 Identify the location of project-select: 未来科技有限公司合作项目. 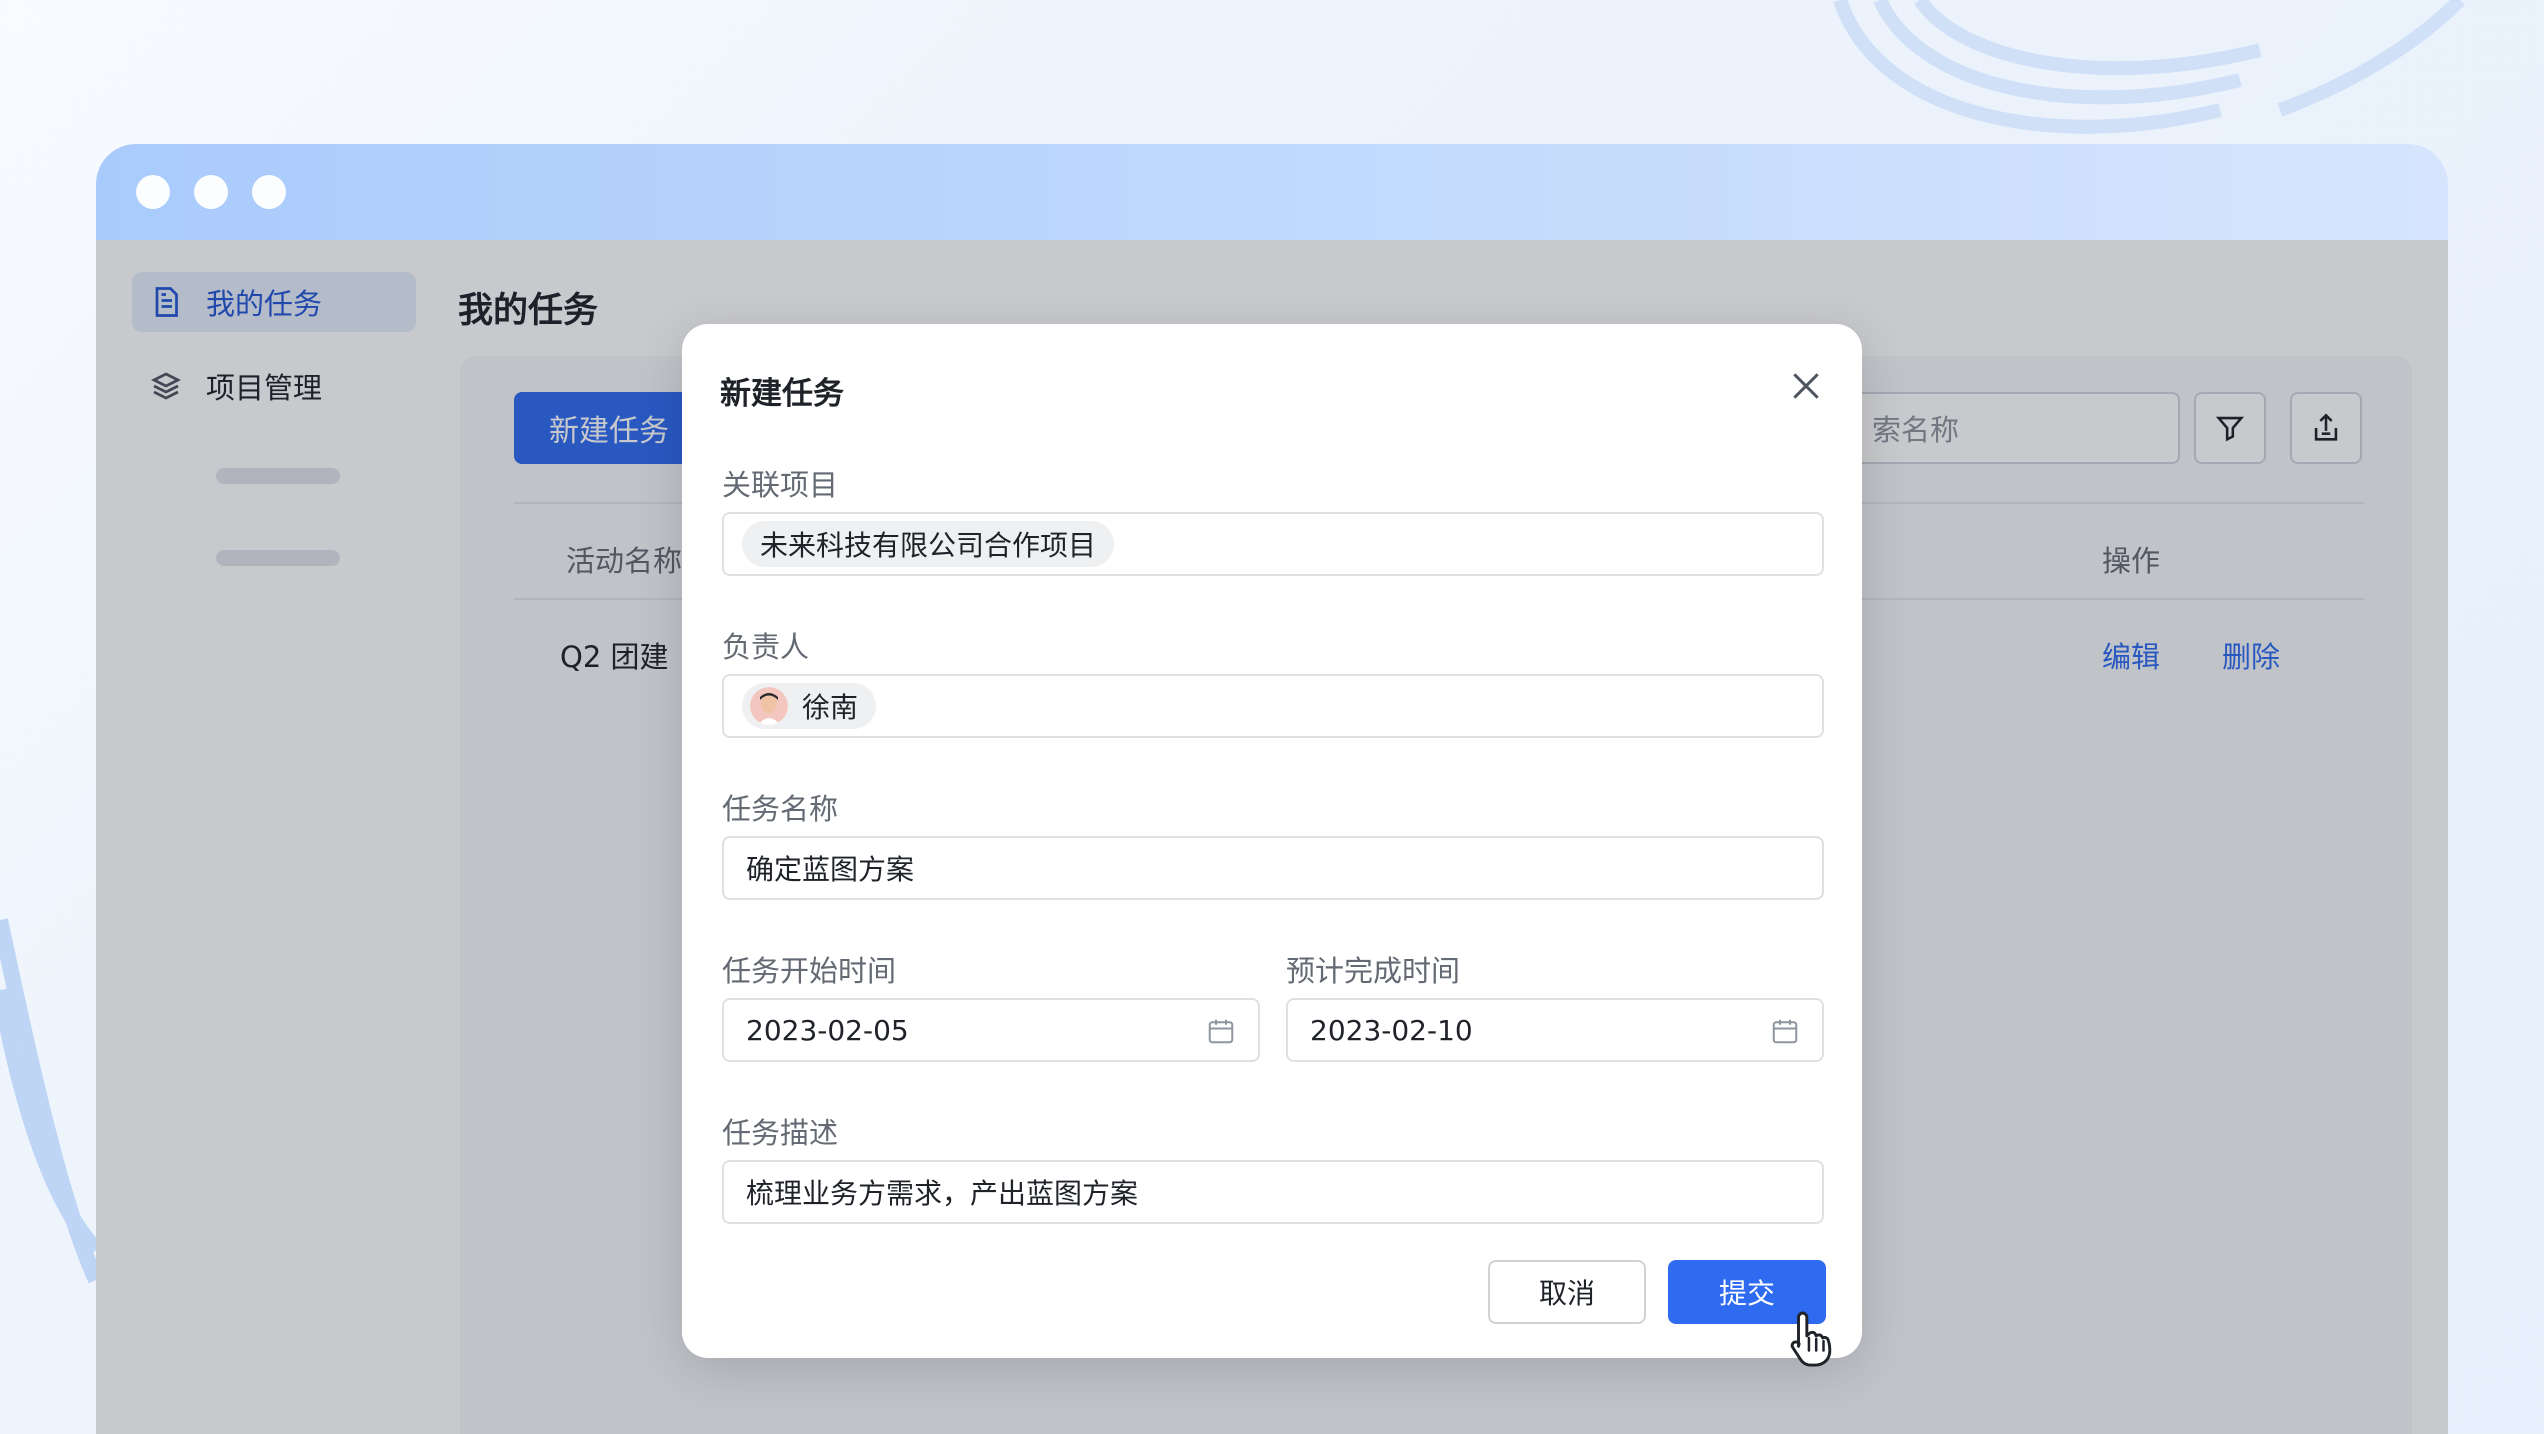
(1273, 544).